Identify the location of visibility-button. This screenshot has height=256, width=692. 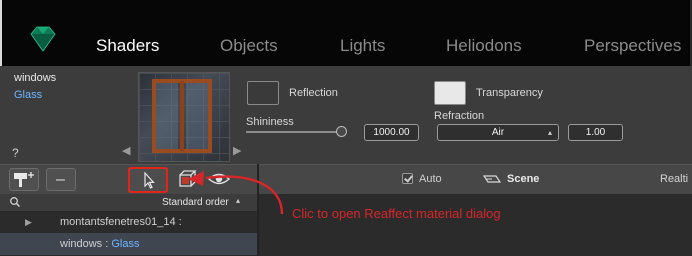
(219, 179).